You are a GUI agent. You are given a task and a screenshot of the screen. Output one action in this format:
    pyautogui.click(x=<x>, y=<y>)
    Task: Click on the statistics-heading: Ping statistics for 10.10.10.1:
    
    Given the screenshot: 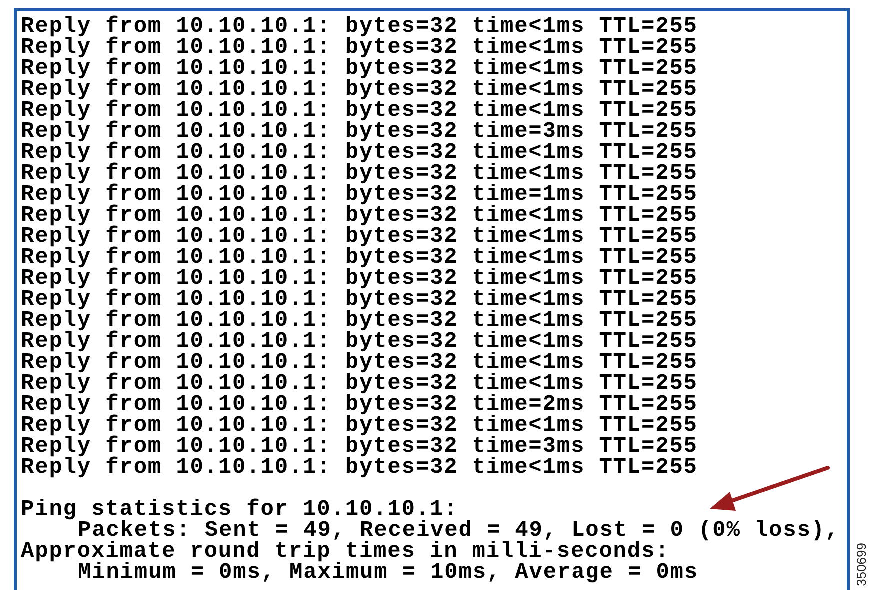 What is the action you would take?
    pyautogui.click(x=239, y=509)
    